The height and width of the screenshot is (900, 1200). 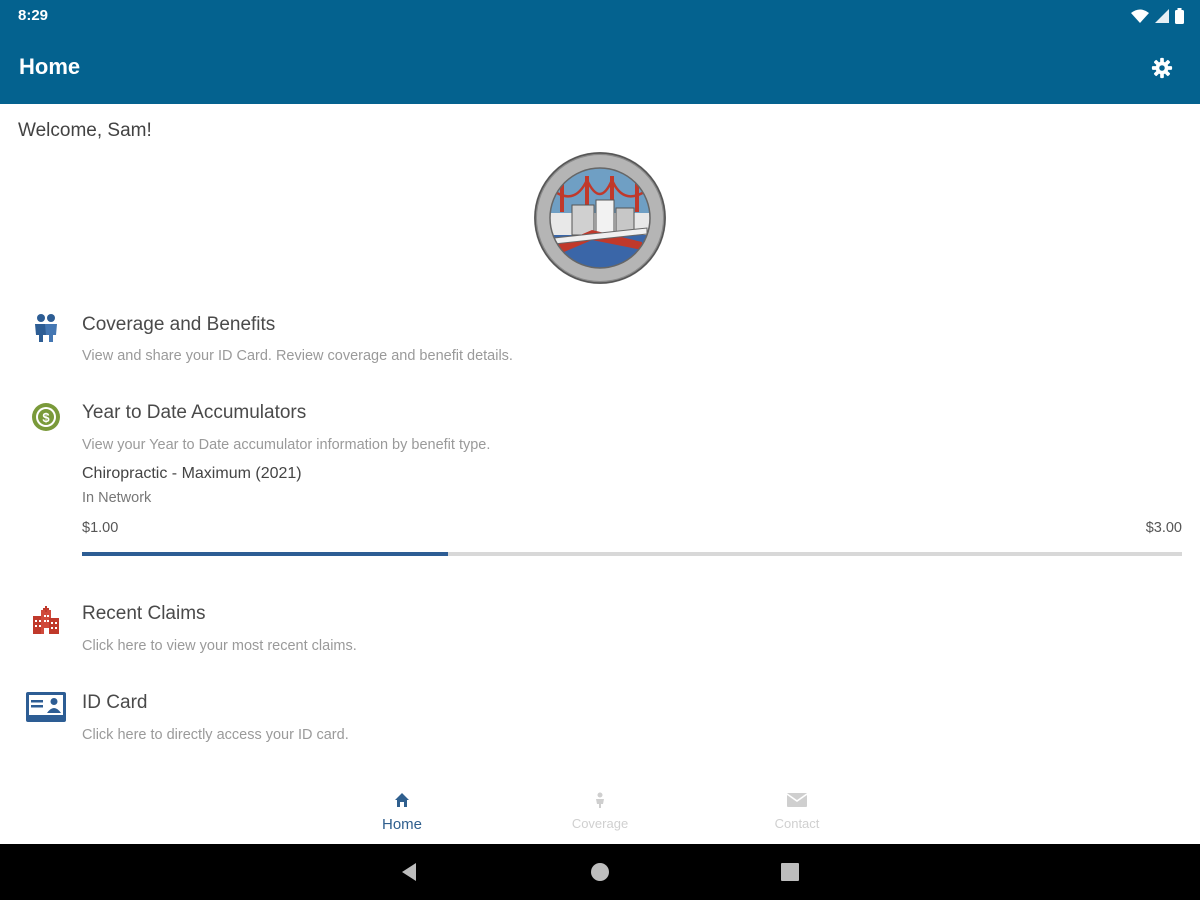 I want to click on battery-icon, so click(x=1179, y=16).